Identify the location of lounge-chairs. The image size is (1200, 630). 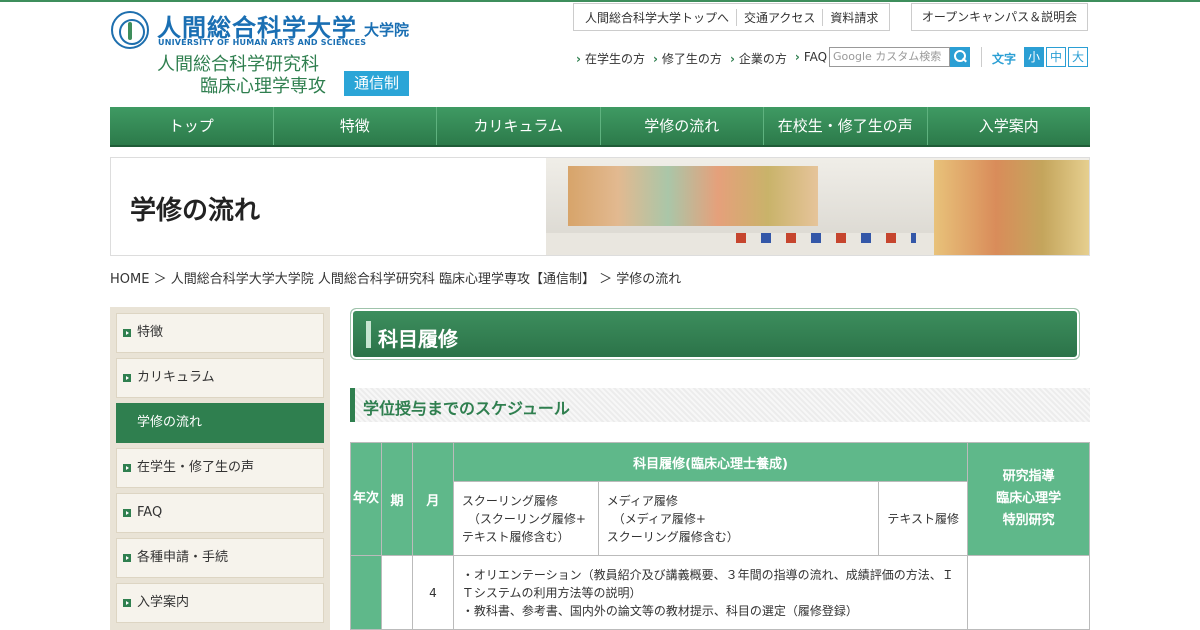
(826, 238).